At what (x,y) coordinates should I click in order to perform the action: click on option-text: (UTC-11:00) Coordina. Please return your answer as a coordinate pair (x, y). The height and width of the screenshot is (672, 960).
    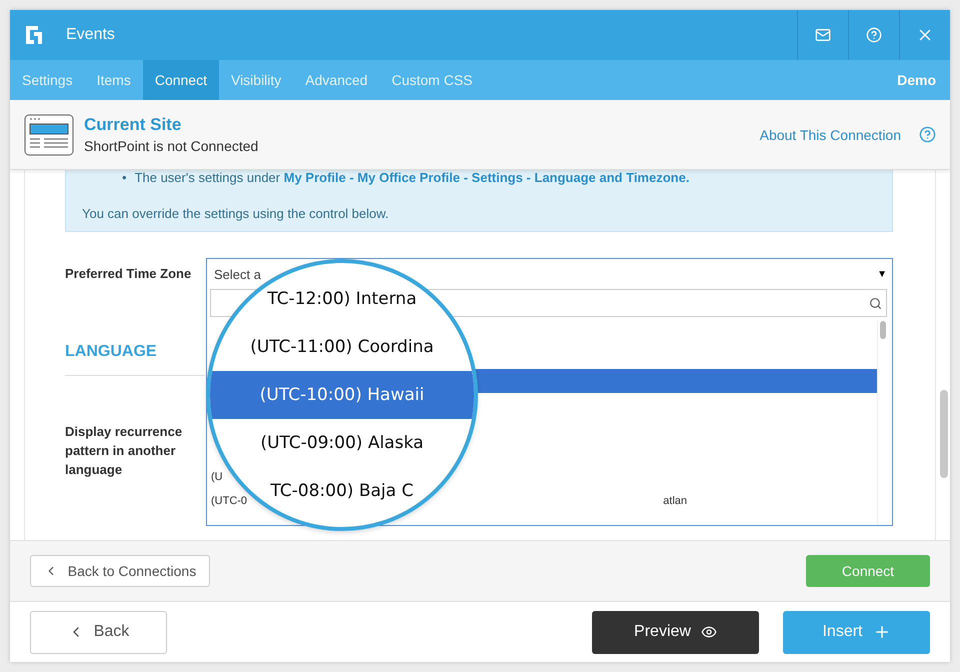
    Looking at the image, I should click on (342, 347).